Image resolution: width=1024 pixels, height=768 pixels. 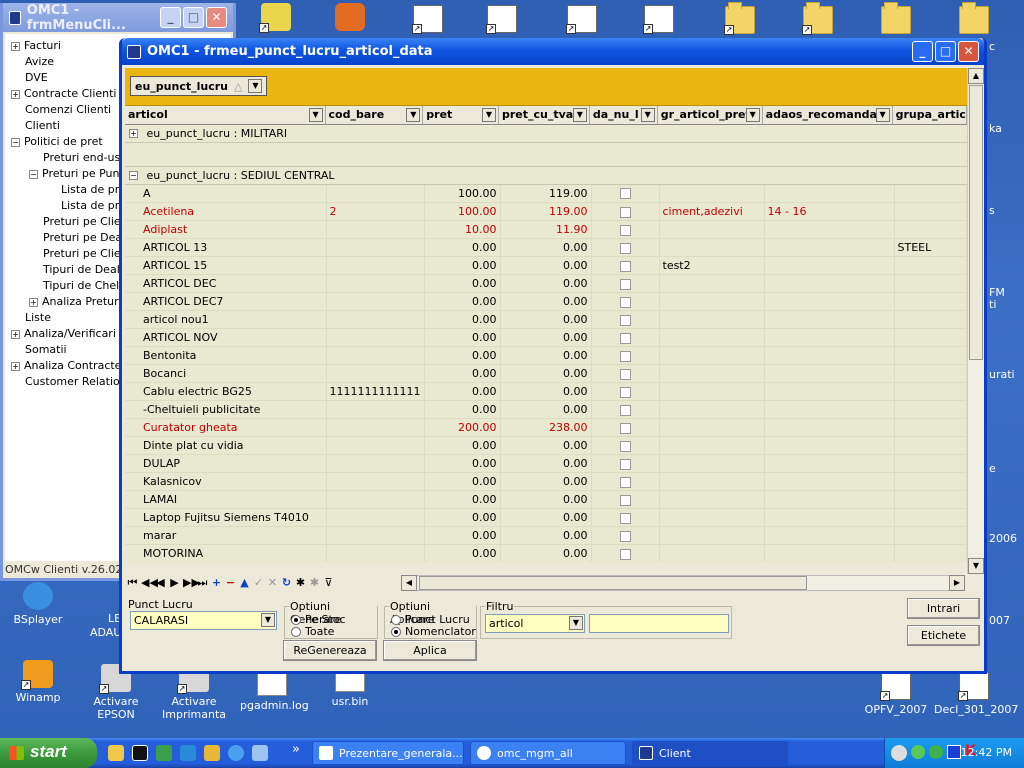 I want to click on network-tray-icon, so click(x=918, y=752).